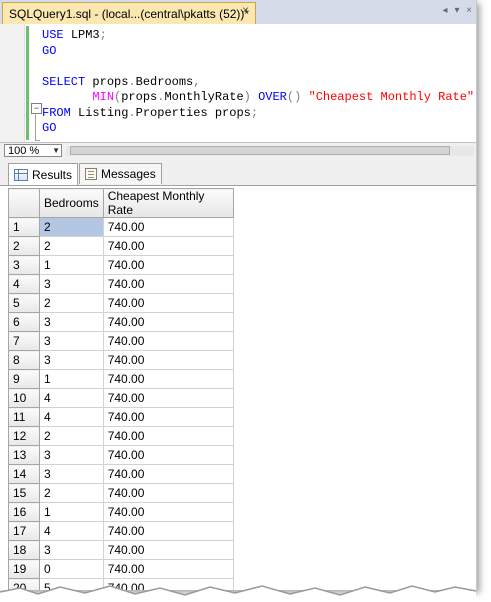 This screenshot has height=602, width=491. I want to click on table-row: 8 3 740.00, so click(121, 360).